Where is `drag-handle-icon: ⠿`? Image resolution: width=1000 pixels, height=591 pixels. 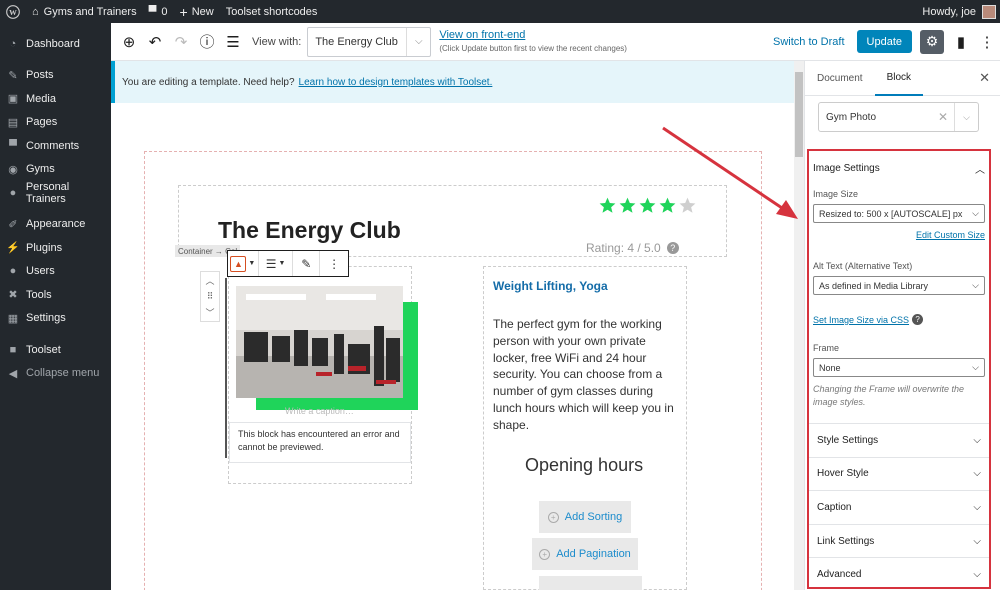
drag-handle-icon: ⠿ is located at coordinates (210, 296).